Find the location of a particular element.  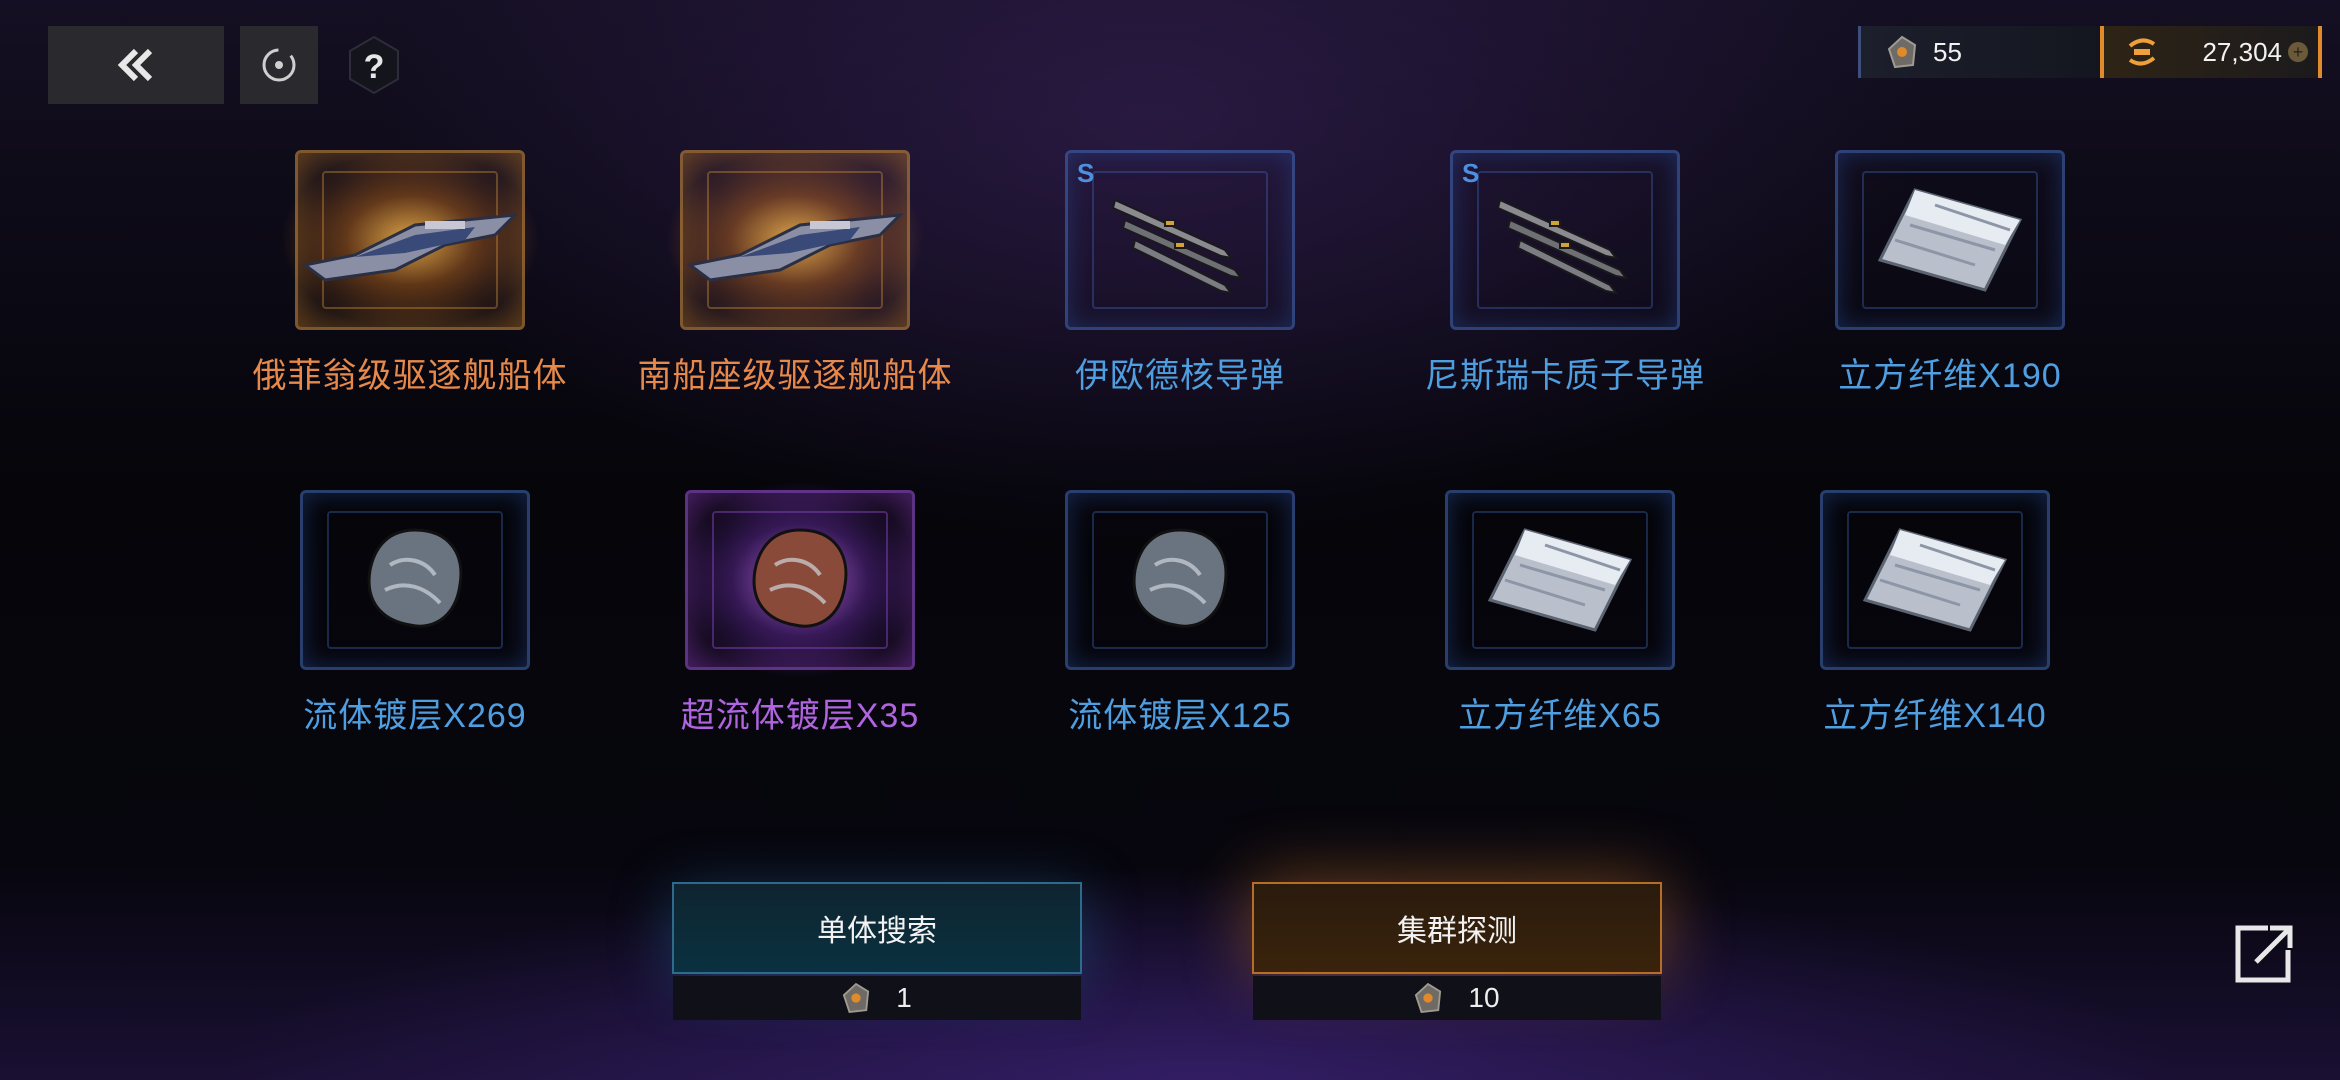

back-button is located at coordinates (136, 65).